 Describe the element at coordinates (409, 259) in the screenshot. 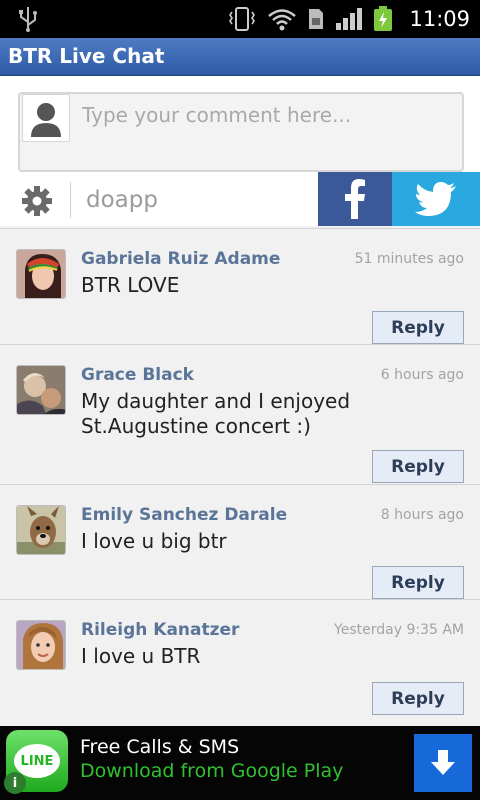

I see `comment-timestamp: 51 minutes ago` at that location.